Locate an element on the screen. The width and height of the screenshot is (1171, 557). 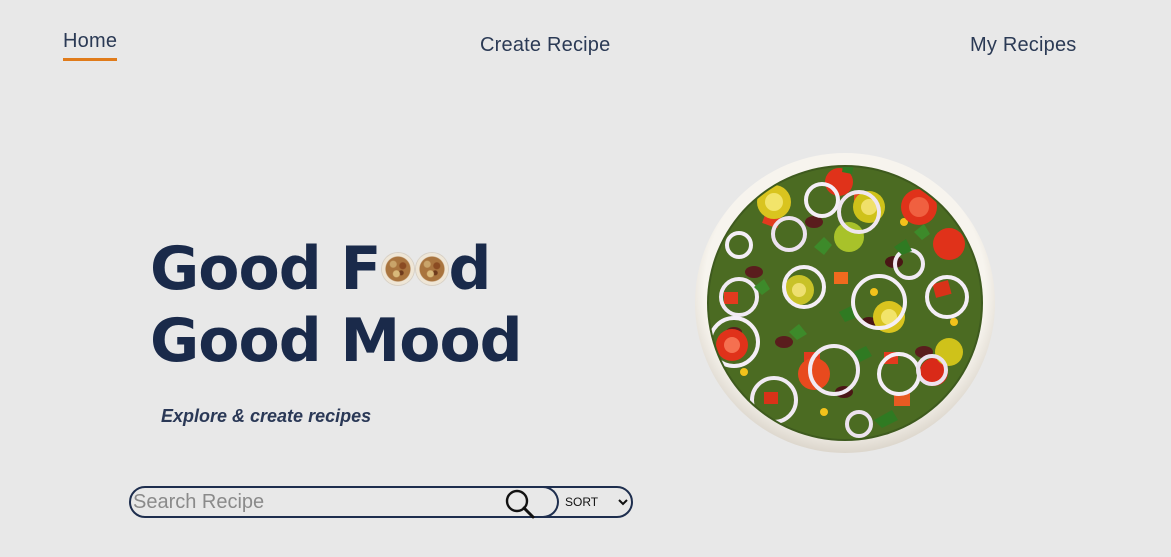
search-icon is located at coordinates (520, 504).